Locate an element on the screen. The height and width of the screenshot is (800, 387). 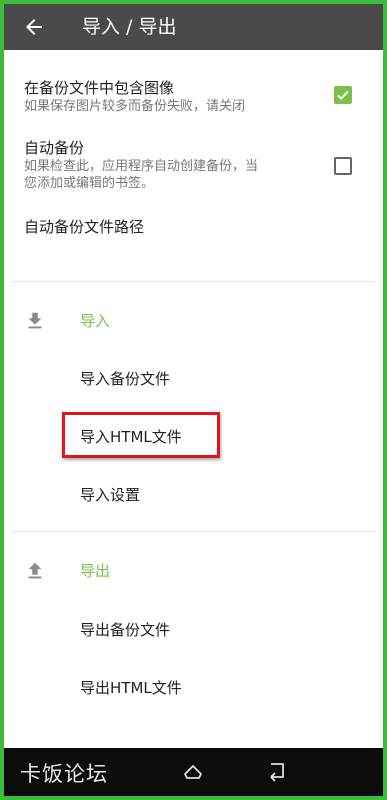
auto-backup-checkbox is located at coordinates (343, 166).